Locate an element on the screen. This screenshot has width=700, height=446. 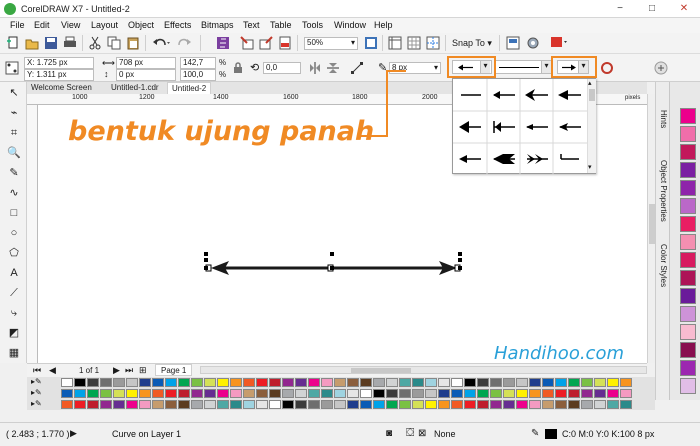
play-icon: ▶ is located at coordinates (73, 433).